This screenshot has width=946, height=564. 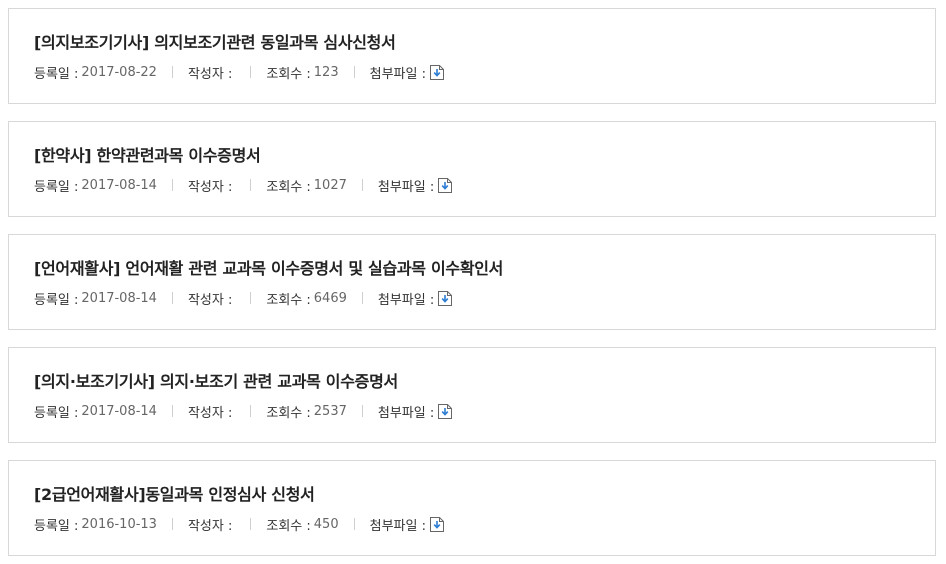 What do you see at coordinates (215, 41) in the screenshot?
I see `post-title-link: [의지보조기기사] 의지보조기관련 동일과목 심사신청서` at bounding box center [215, 41].